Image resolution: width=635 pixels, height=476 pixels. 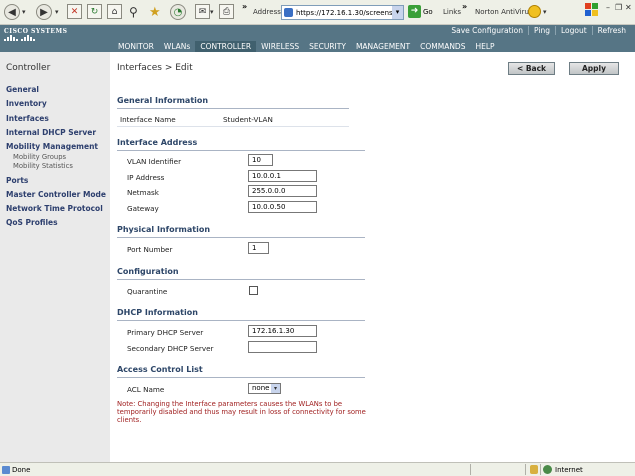 I want to click on page-title: Interfaces > Edit, so click(x=155, y=68).